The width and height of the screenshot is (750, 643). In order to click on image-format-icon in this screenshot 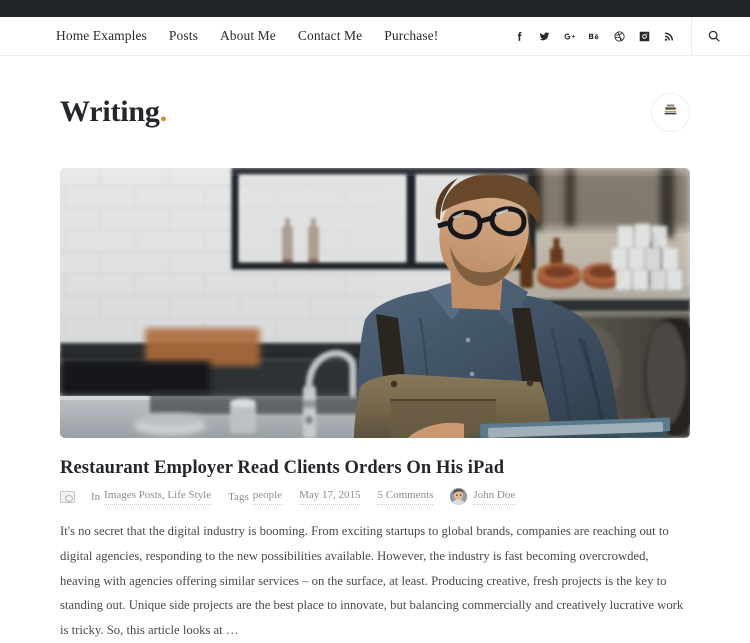, I will do `click(67, 496)`.